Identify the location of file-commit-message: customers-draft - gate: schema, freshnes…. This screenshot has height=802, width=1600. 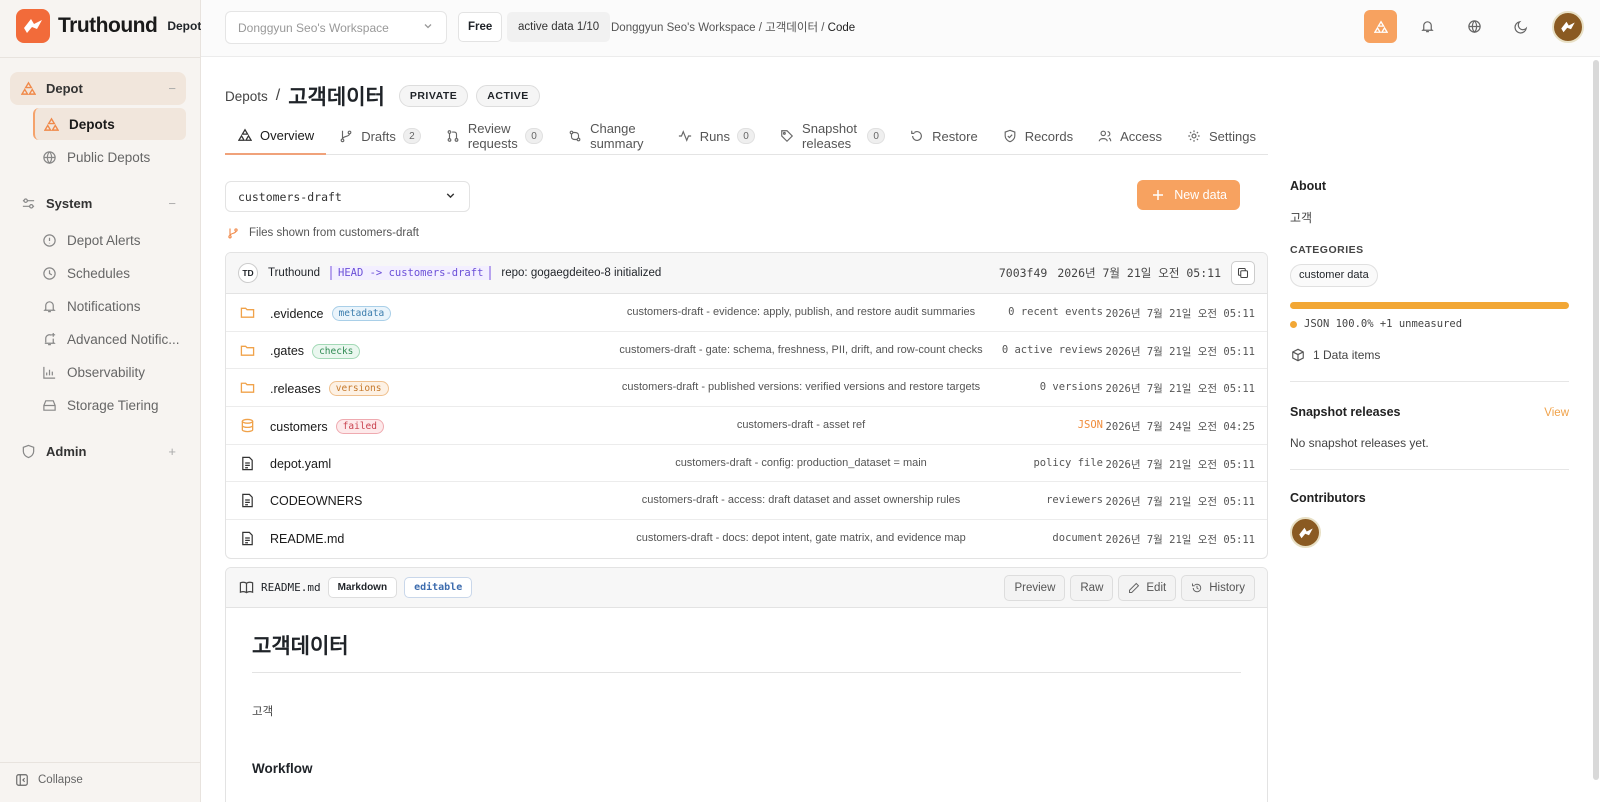
(801, 350).